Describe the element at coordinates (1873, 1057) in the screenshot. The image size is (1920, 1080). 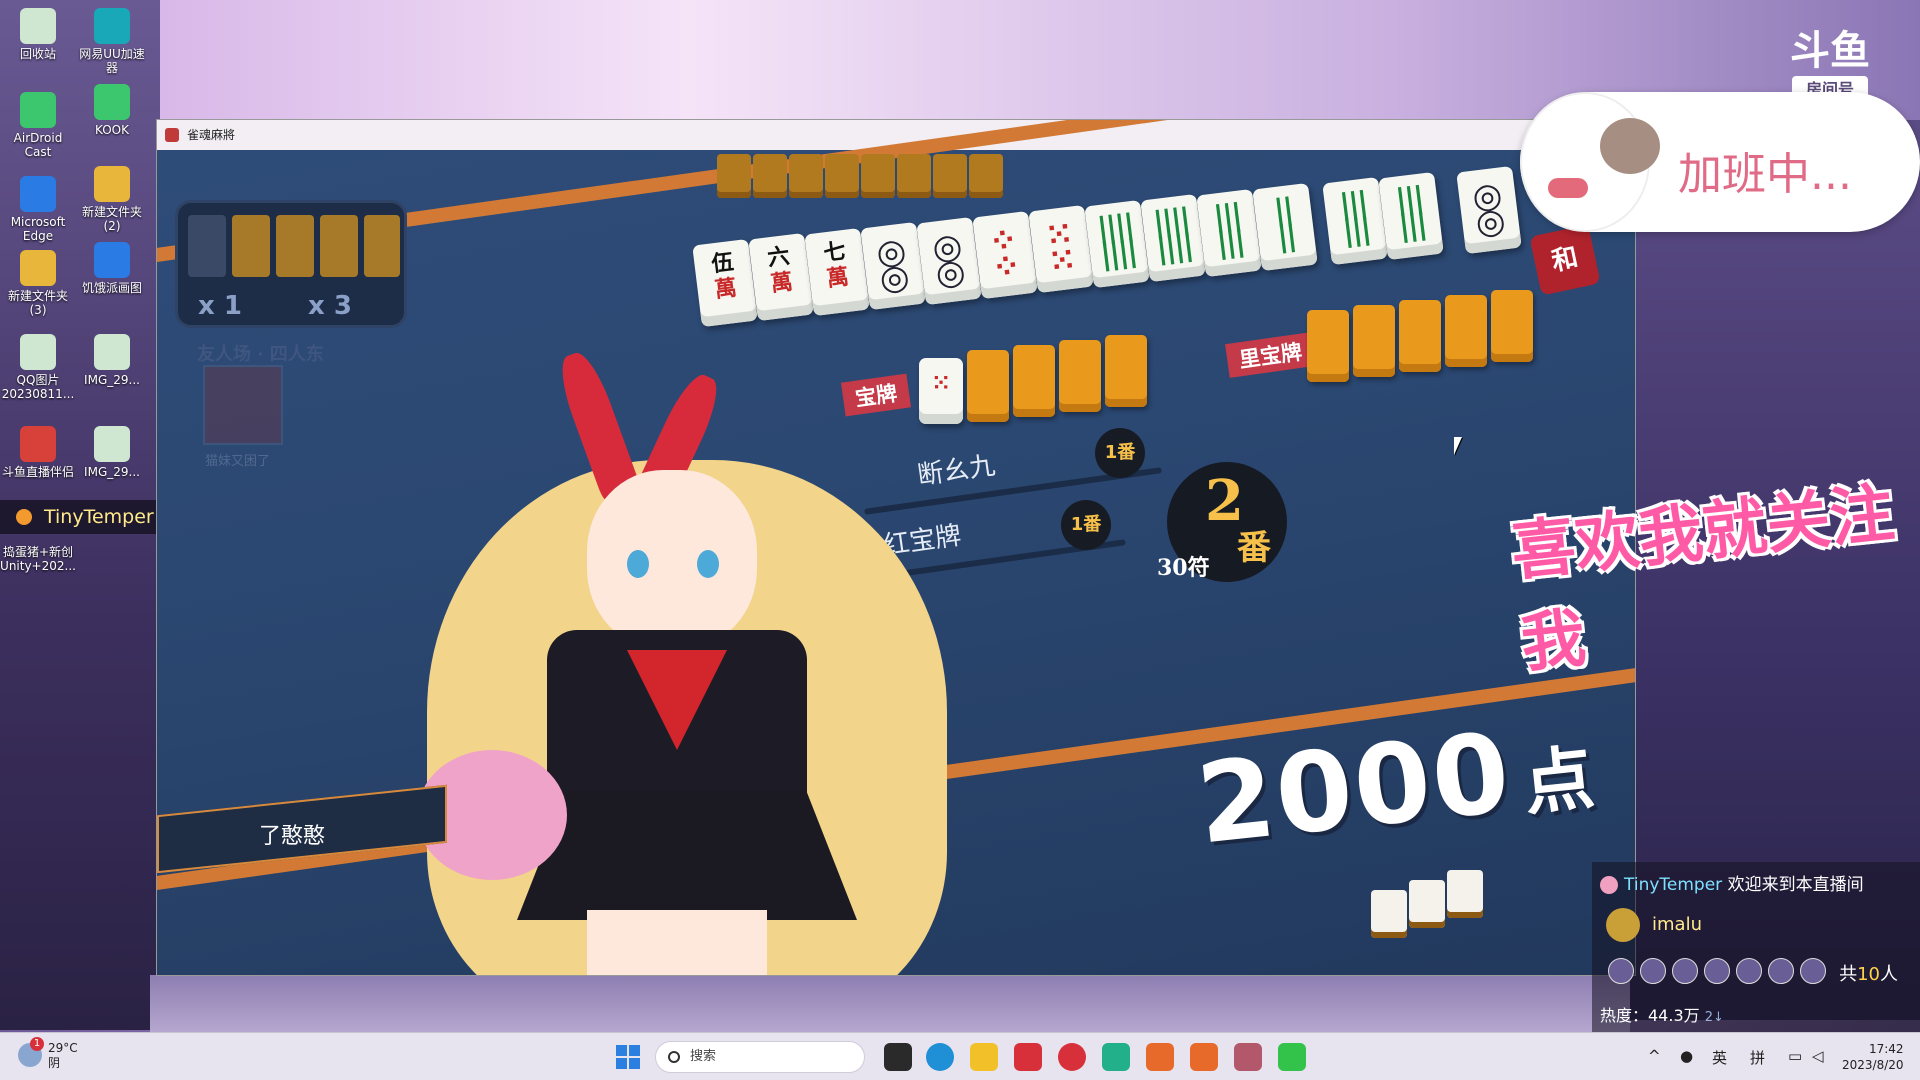
I see `system-clock: 17:42 2023/8/20` at that location.